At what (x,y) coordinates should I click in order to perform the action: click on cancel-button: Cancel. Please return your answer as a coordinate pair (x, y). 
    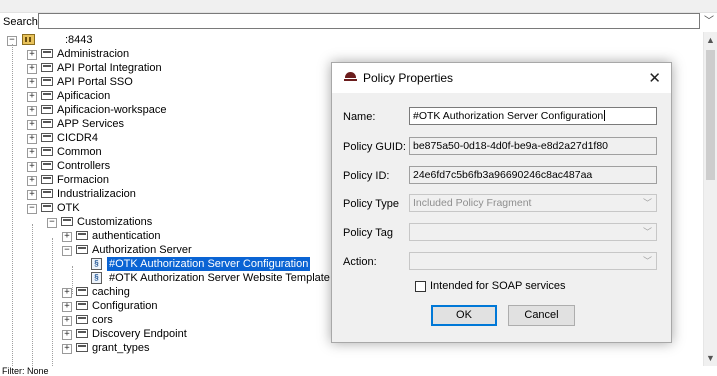
    Looking at the image, I should click on (541, 315).